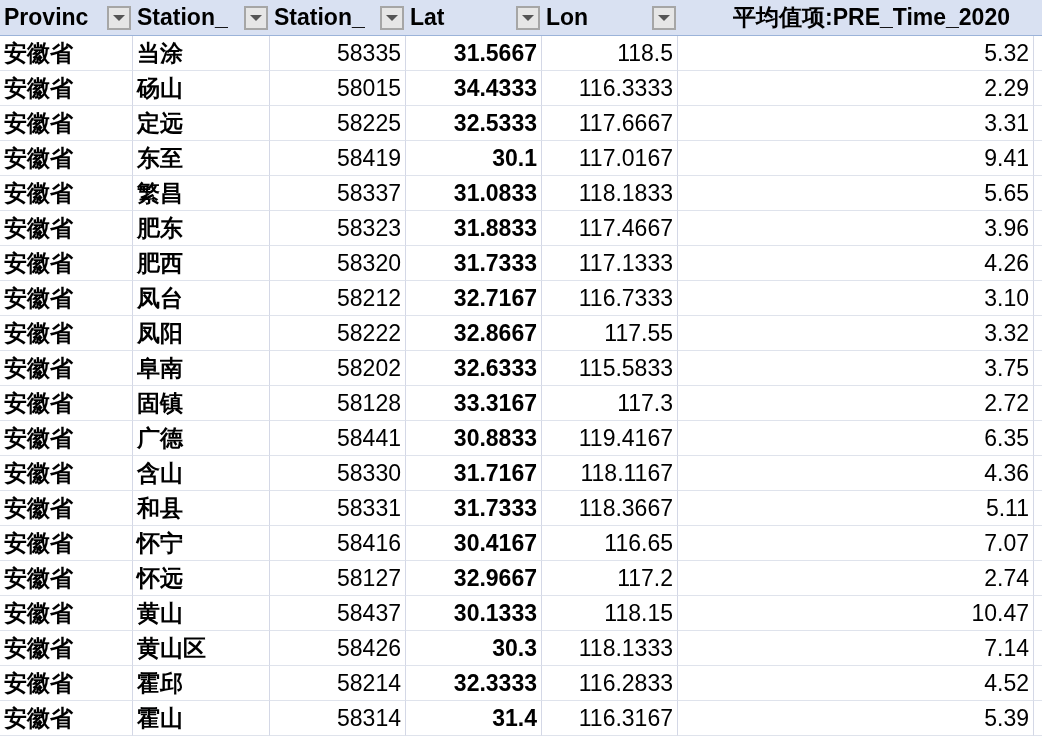 This screenshot has height=747, width=1042. Describe the element at coordinates (474, 158) in the screenshot. I see `table-cell: 30.1` at that location.